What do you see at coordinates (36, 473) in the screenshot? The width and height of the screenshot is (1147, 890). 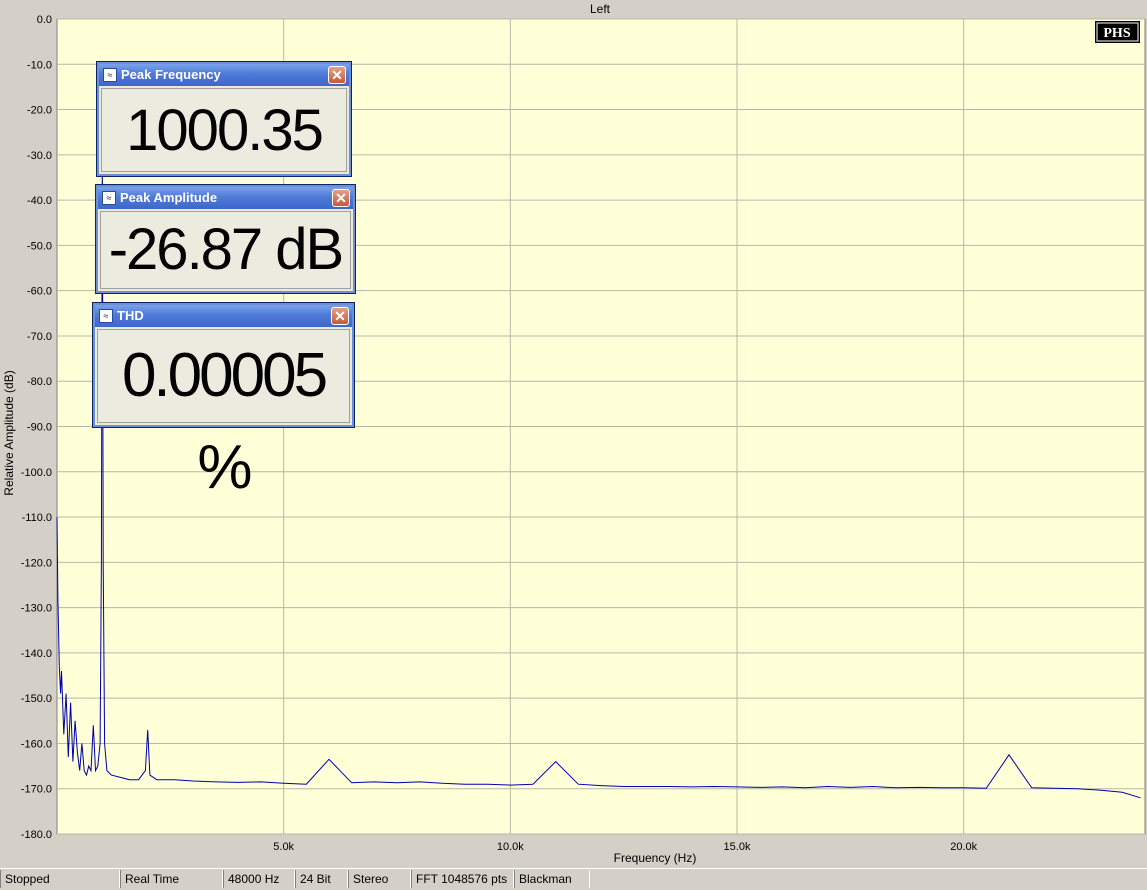 I see `y-tick-label: -100.0` at bounding box center [36, 473].